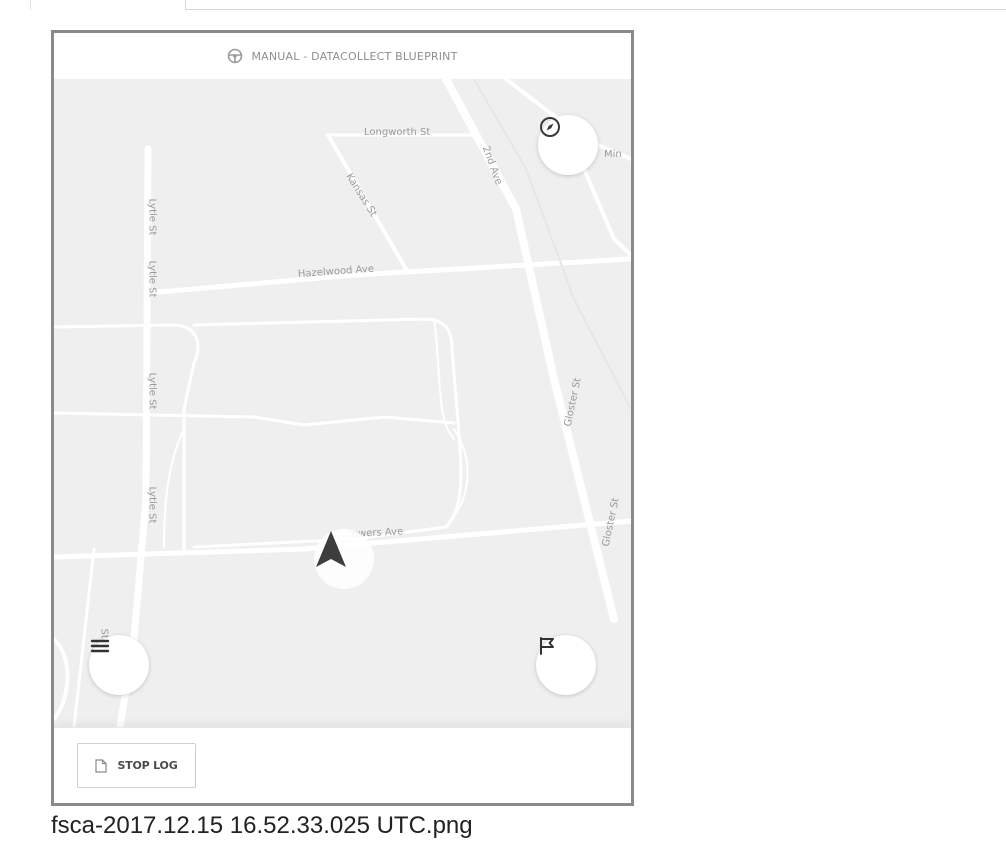 The width and height of the screenshot is (1006, 860). What do you see at coordinates (566, 665) in the screenshot?
I see `flag-button` at bounding box center [566, 665].